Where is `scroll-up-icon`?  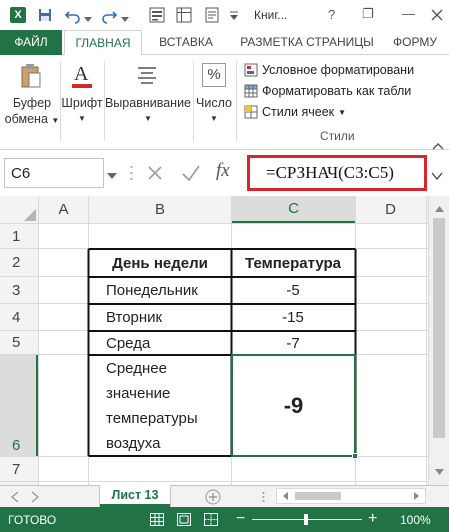 scroll-up-icon is located at coordinates (439, 209).